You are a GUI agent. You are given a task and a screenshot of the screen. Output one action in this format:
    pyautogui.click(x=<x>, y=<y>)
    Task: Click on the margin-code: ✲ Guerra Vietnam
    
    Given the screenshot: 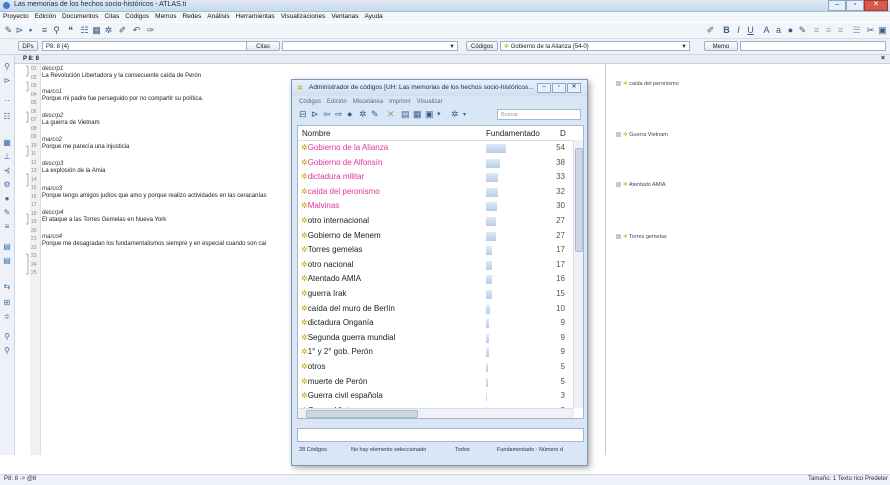 What is the action you would take?
    pyautogui.click(x=642, y=135)
    